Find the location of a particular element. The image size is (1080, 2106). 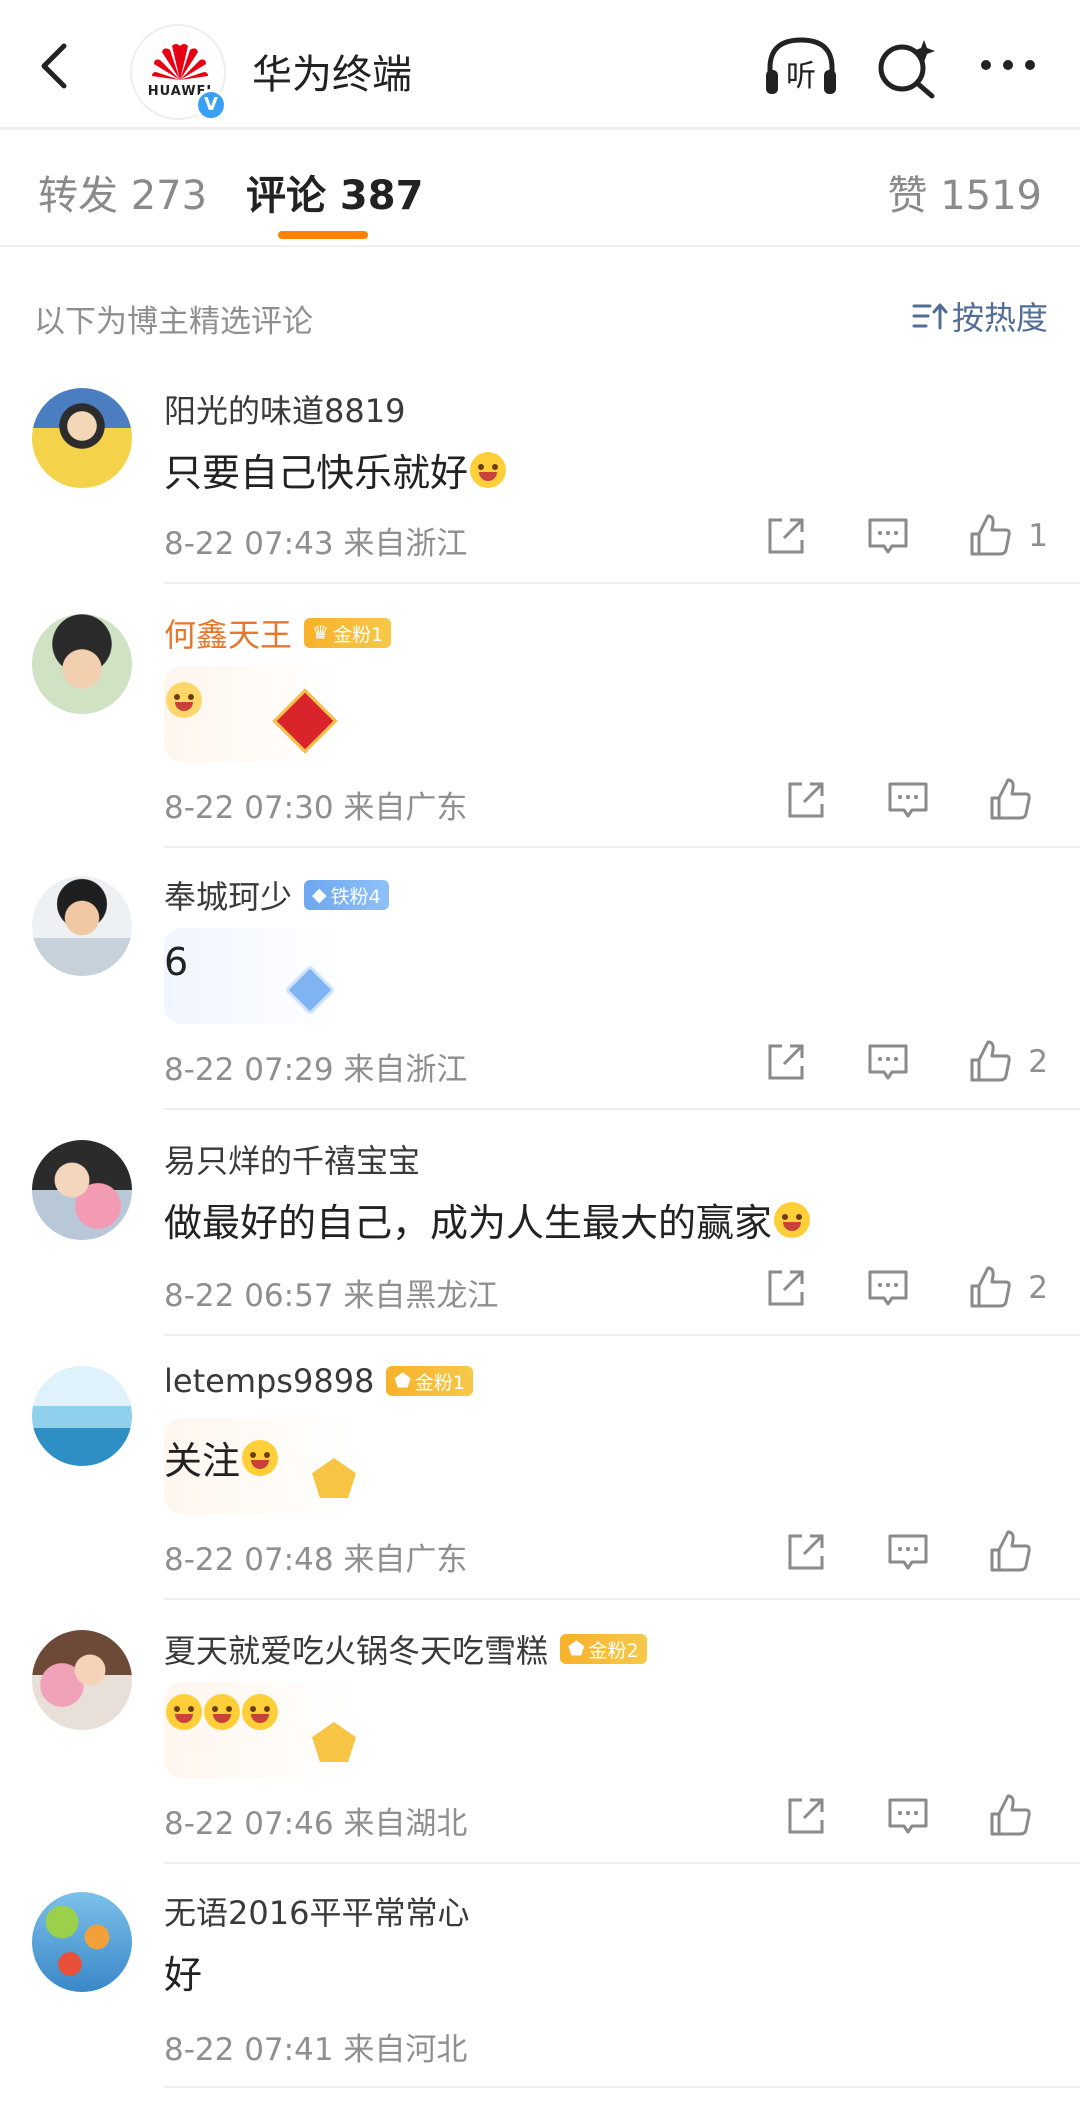

tab-repost: 转发 273 is located at coordinates (122, 192).